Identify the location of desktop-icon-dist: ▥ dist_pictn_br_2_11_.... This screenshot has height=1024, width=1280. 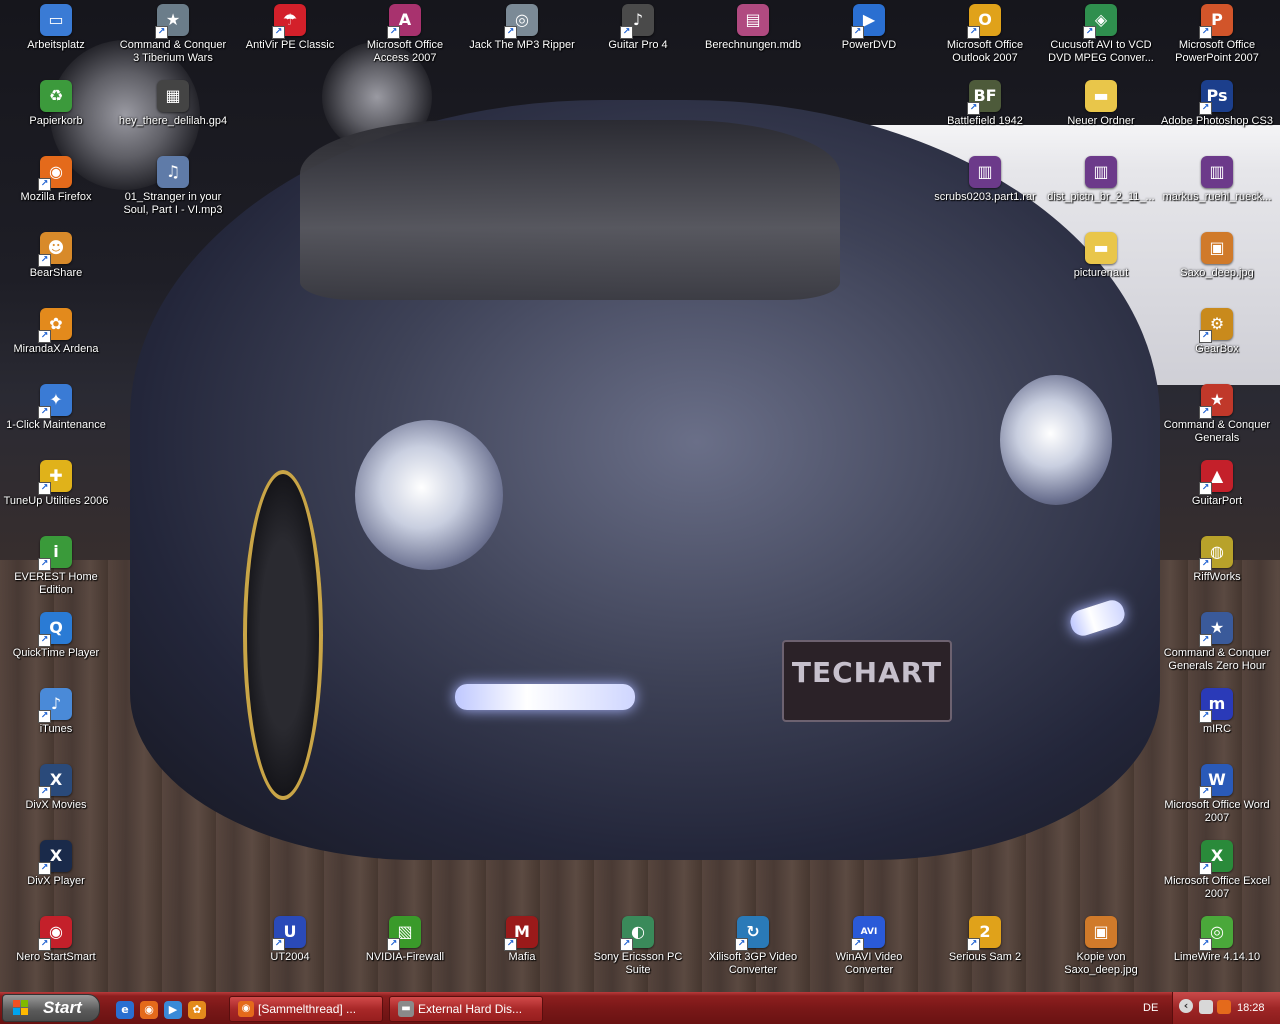
(1101, 180).